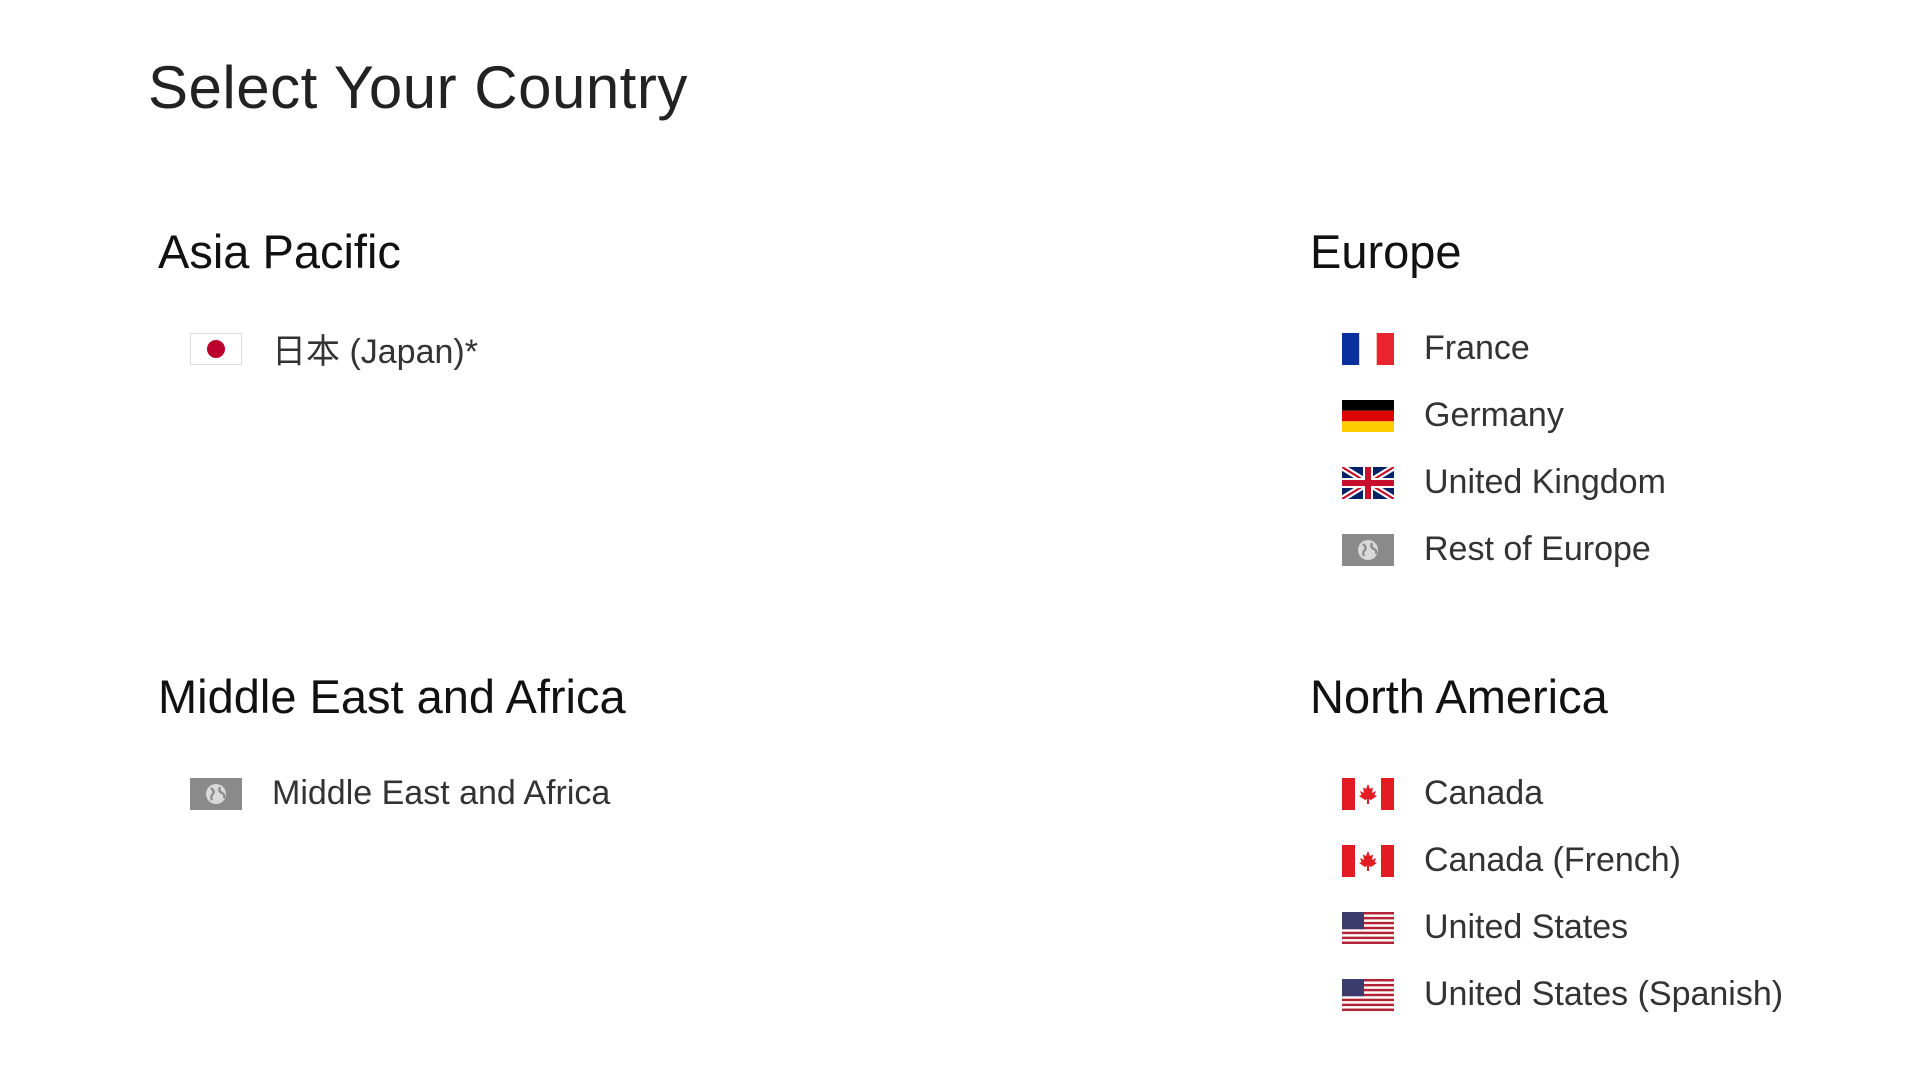 The width and height of the screenshot is (1920, 1080). I want to click on country-link-united-kingdom: United Kingdom, so click(1504, 482).